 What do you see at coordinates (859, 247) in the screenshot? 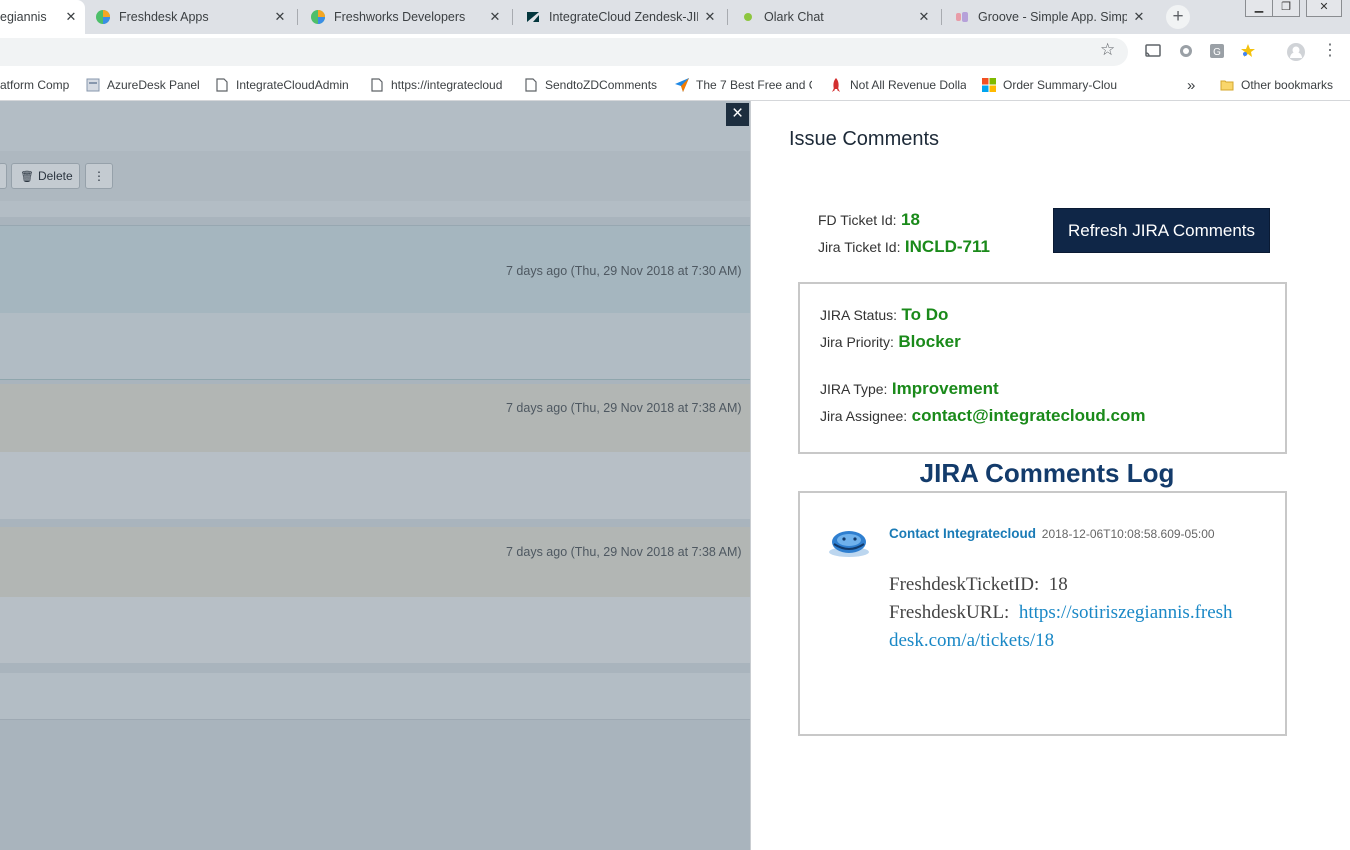
I see `jira-ticket-label: Jira Ticket Id:` at bounding box center [859, 247].